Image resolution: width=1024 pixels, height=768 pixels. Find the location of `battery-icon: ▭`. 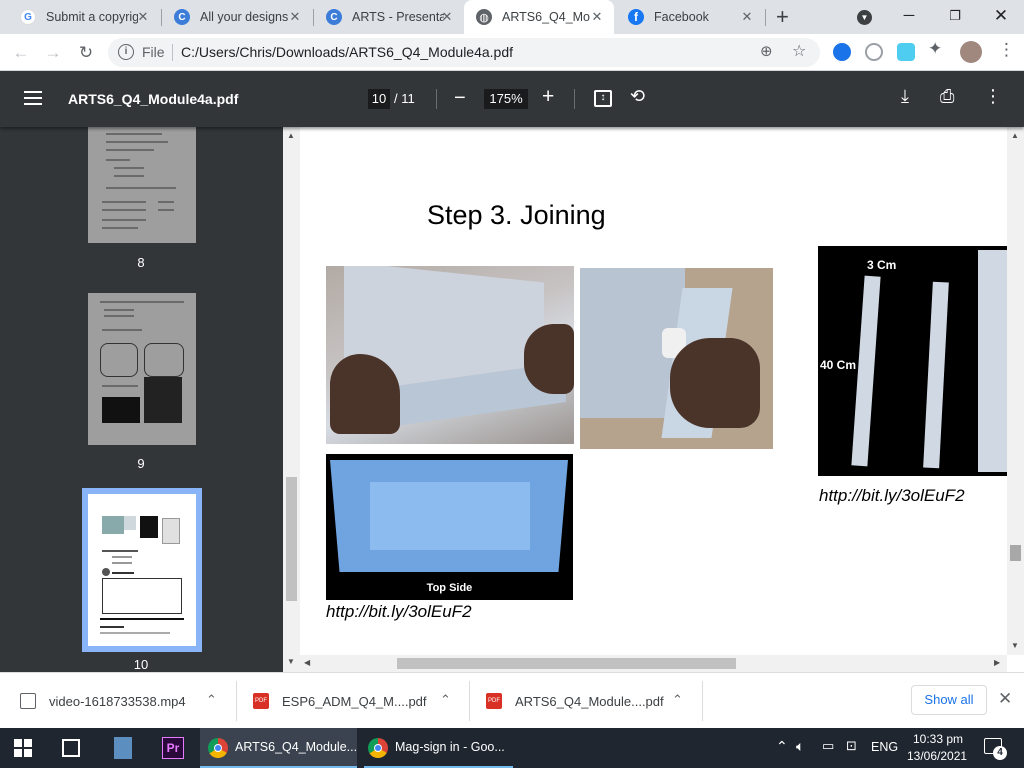

battery-icon: ▭ is located at coordinates (828, 746).